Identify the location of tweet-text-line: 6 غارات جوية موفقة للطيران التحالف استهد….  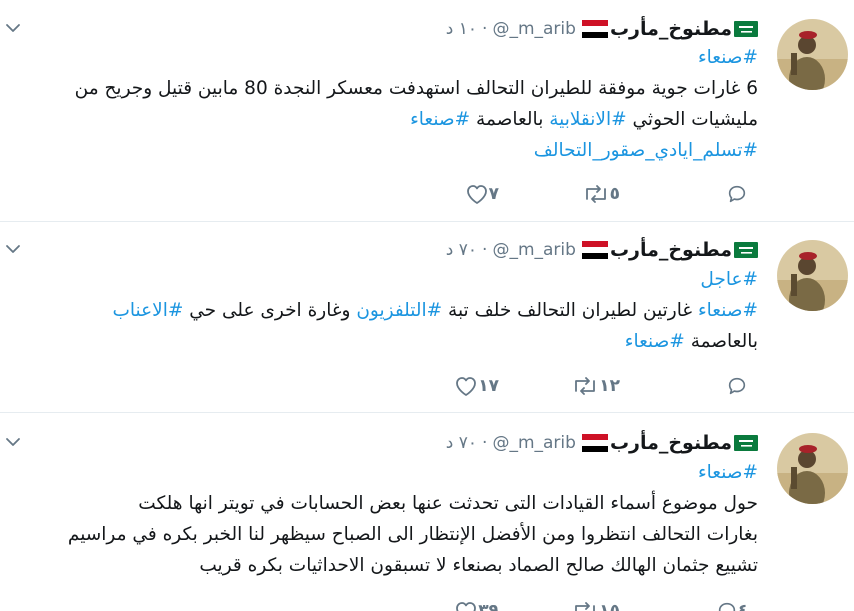
(380, 88).